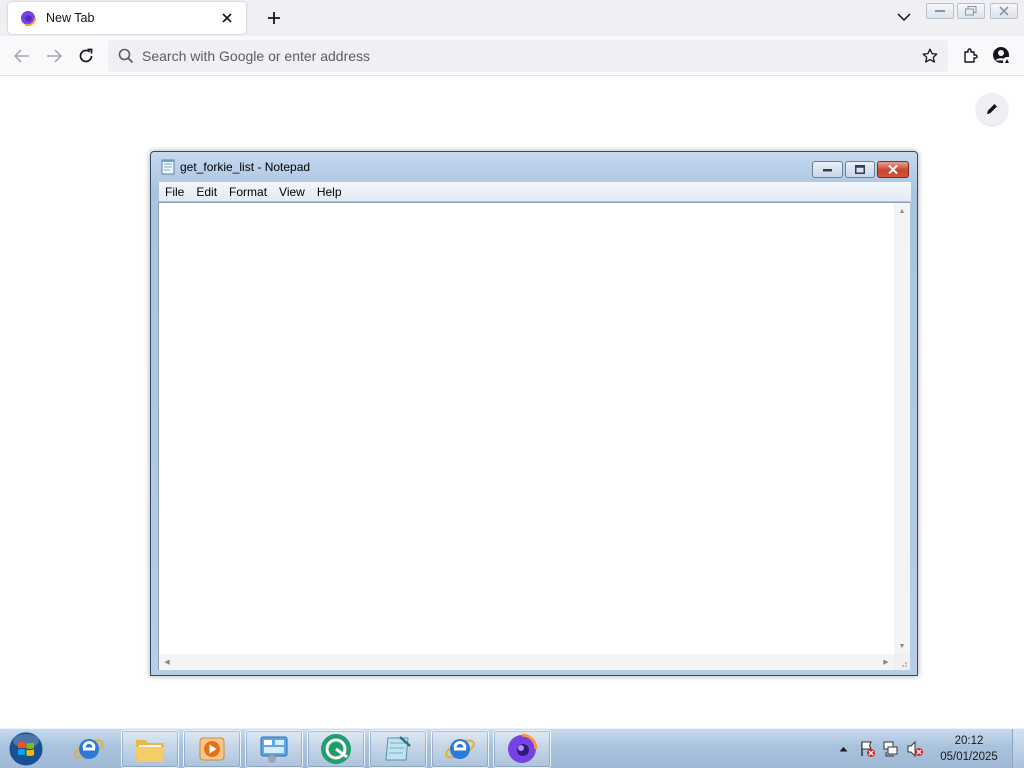  I want to click on horizontal-scrollbar: ◀ ▶, so click(526, 662).